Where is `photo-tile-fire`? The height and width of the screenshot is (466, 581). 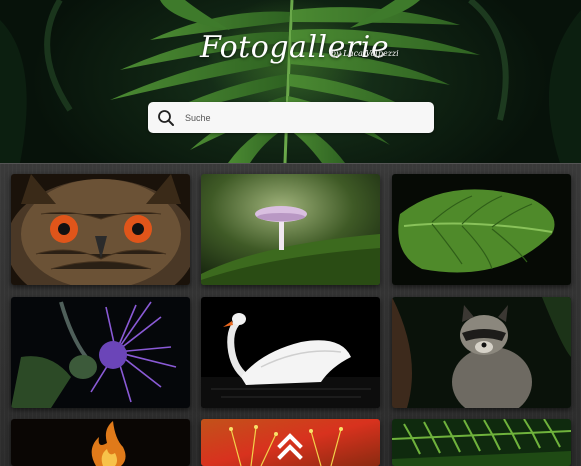 photo-tile-fire is located at coordinates (100, 442).